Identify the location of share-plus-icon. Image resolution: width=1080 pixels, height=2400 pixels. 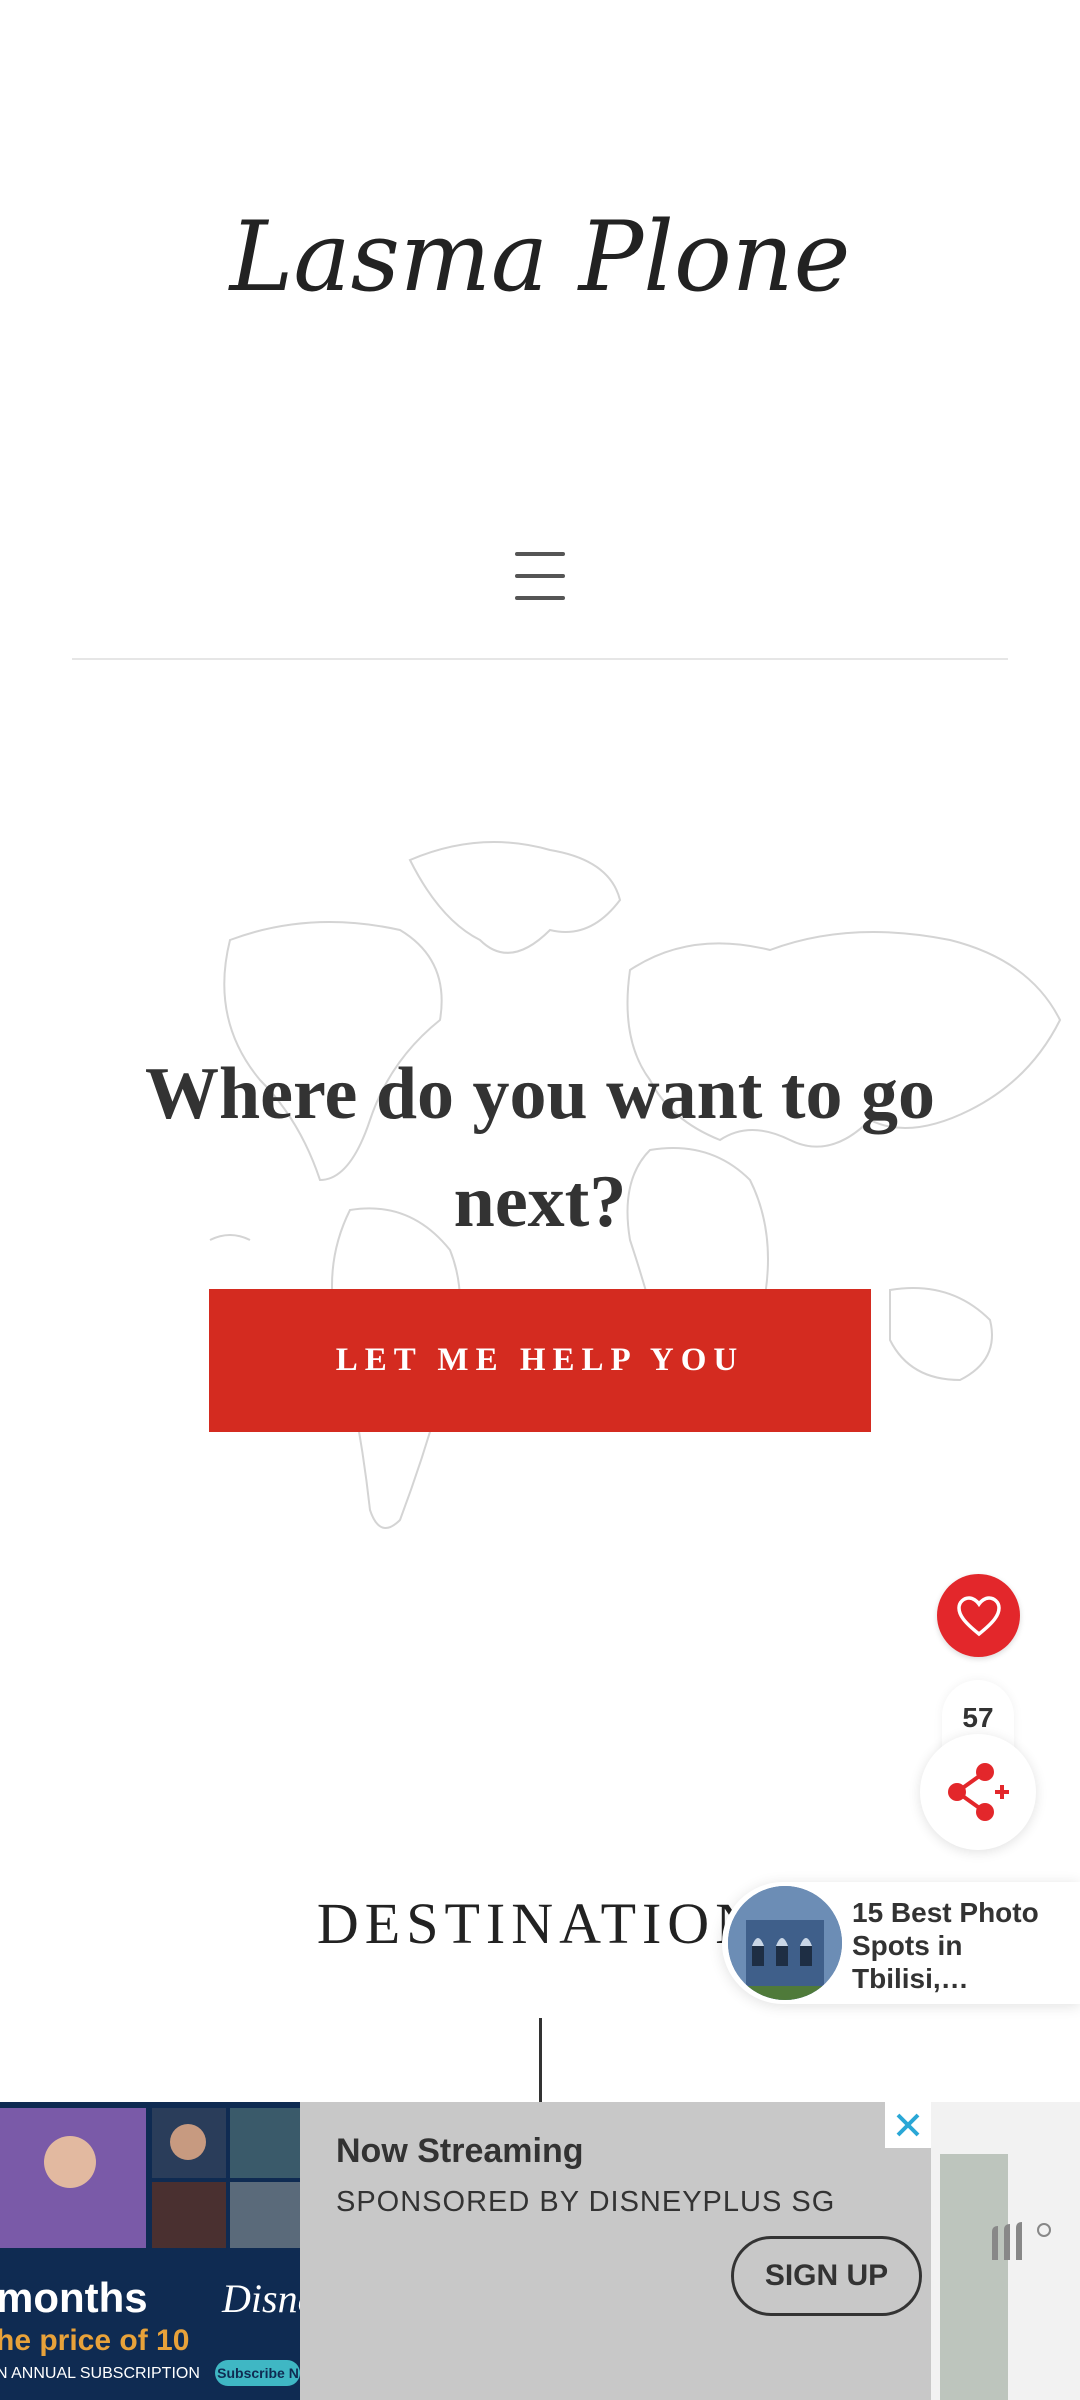
(978, 1792).